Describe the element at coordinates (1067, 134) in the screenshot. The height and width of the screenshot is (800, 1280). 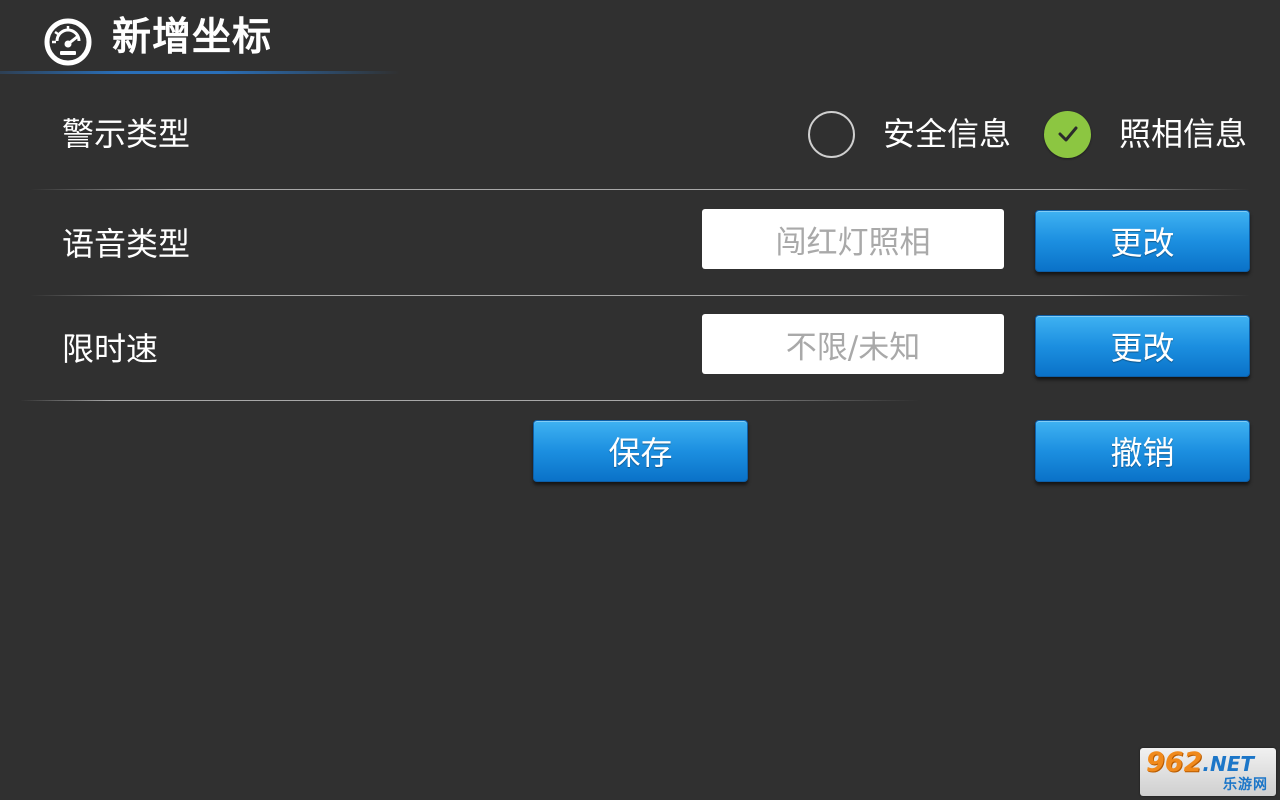
I see `checkmark-icon` at that location.